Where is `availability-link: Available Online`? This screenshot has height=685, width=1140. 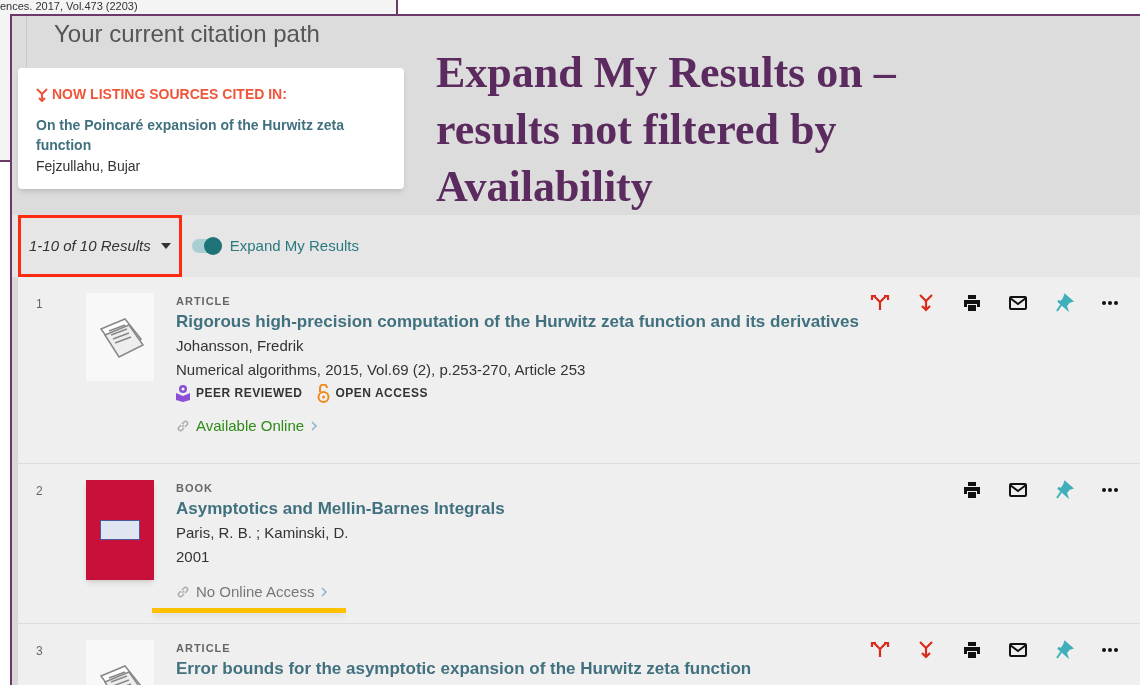
availability-link: Available Online is located at coordinates (247, 425).